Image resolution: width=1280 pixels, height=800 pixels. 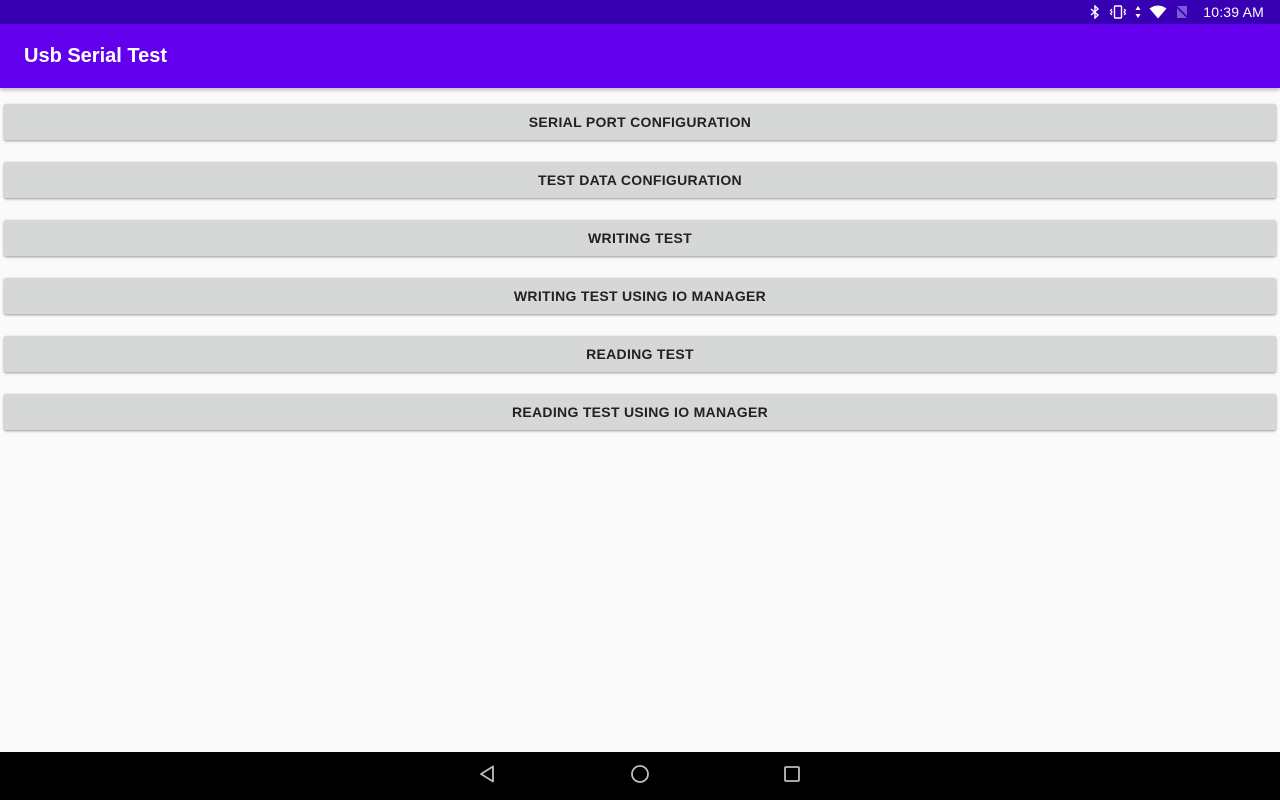 What do you see at coordinates (640, 296) in the screenshot?
I see `writing-test-io-manager-button: WRITING TEST USING IO MANAGER` at bounding box center [640, 296].